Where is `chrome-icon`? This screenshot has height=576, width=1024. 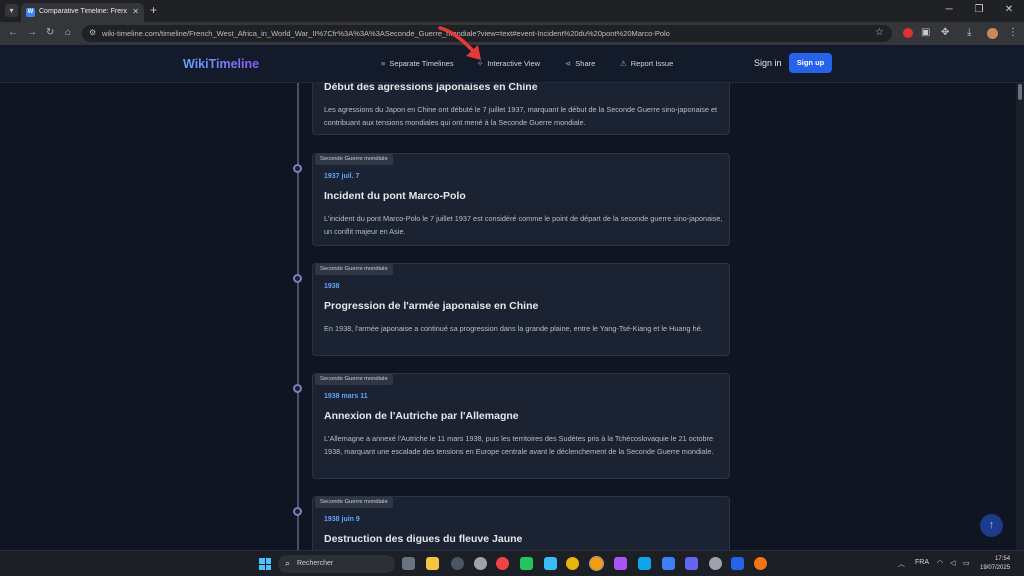 chrome-icon is located at coordinates (572, 563).